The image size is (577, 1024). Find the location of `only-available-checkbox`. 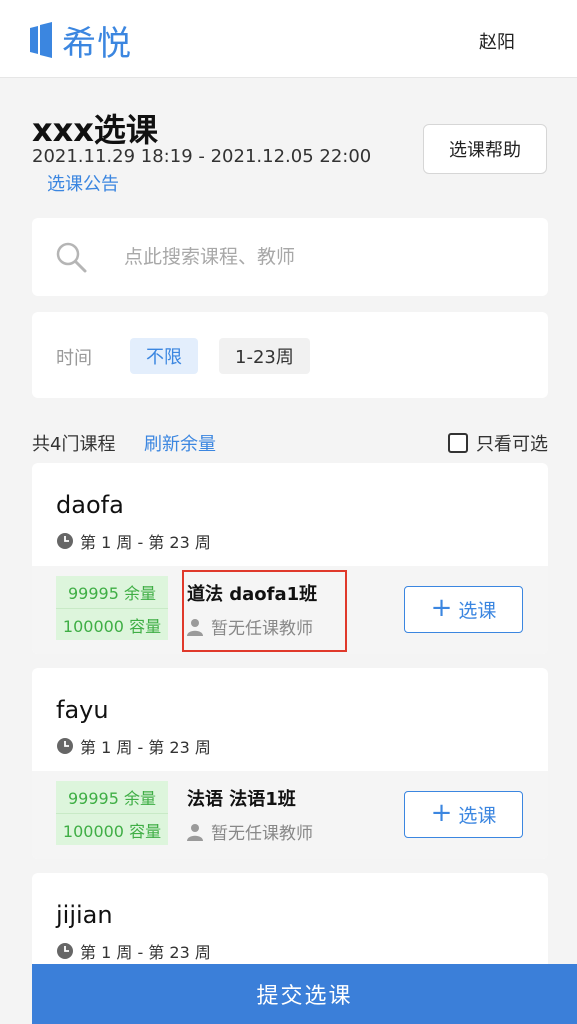

only-available-checkbox is located at coordinates (458, 443).